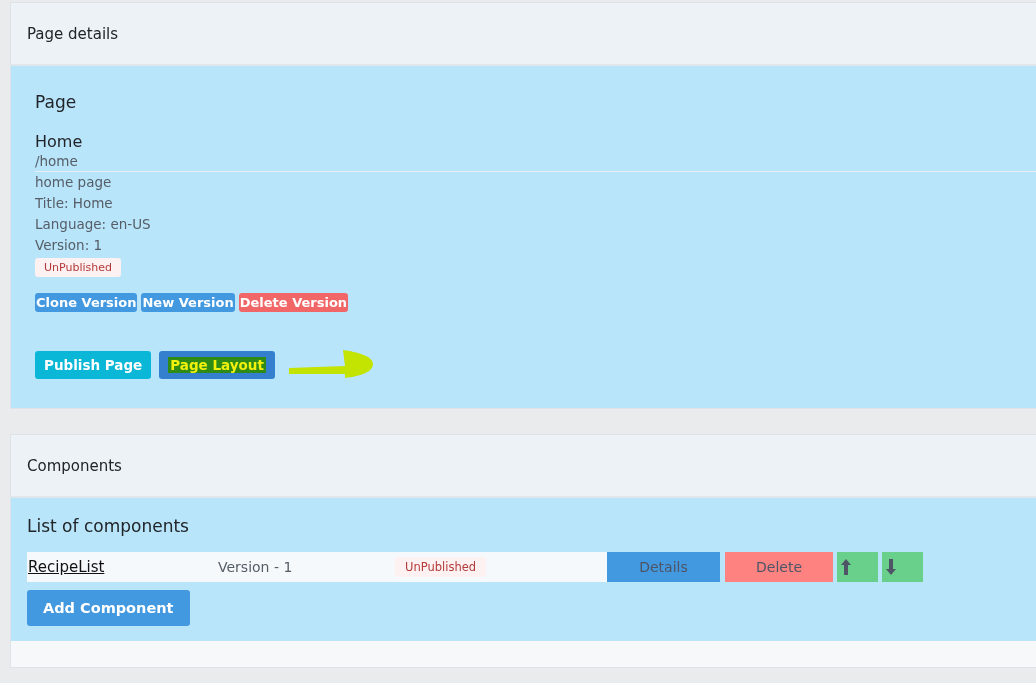  Describe the element at coordinates (108, 526) in the screenshot. I see `section-heading: List of components` at that location.